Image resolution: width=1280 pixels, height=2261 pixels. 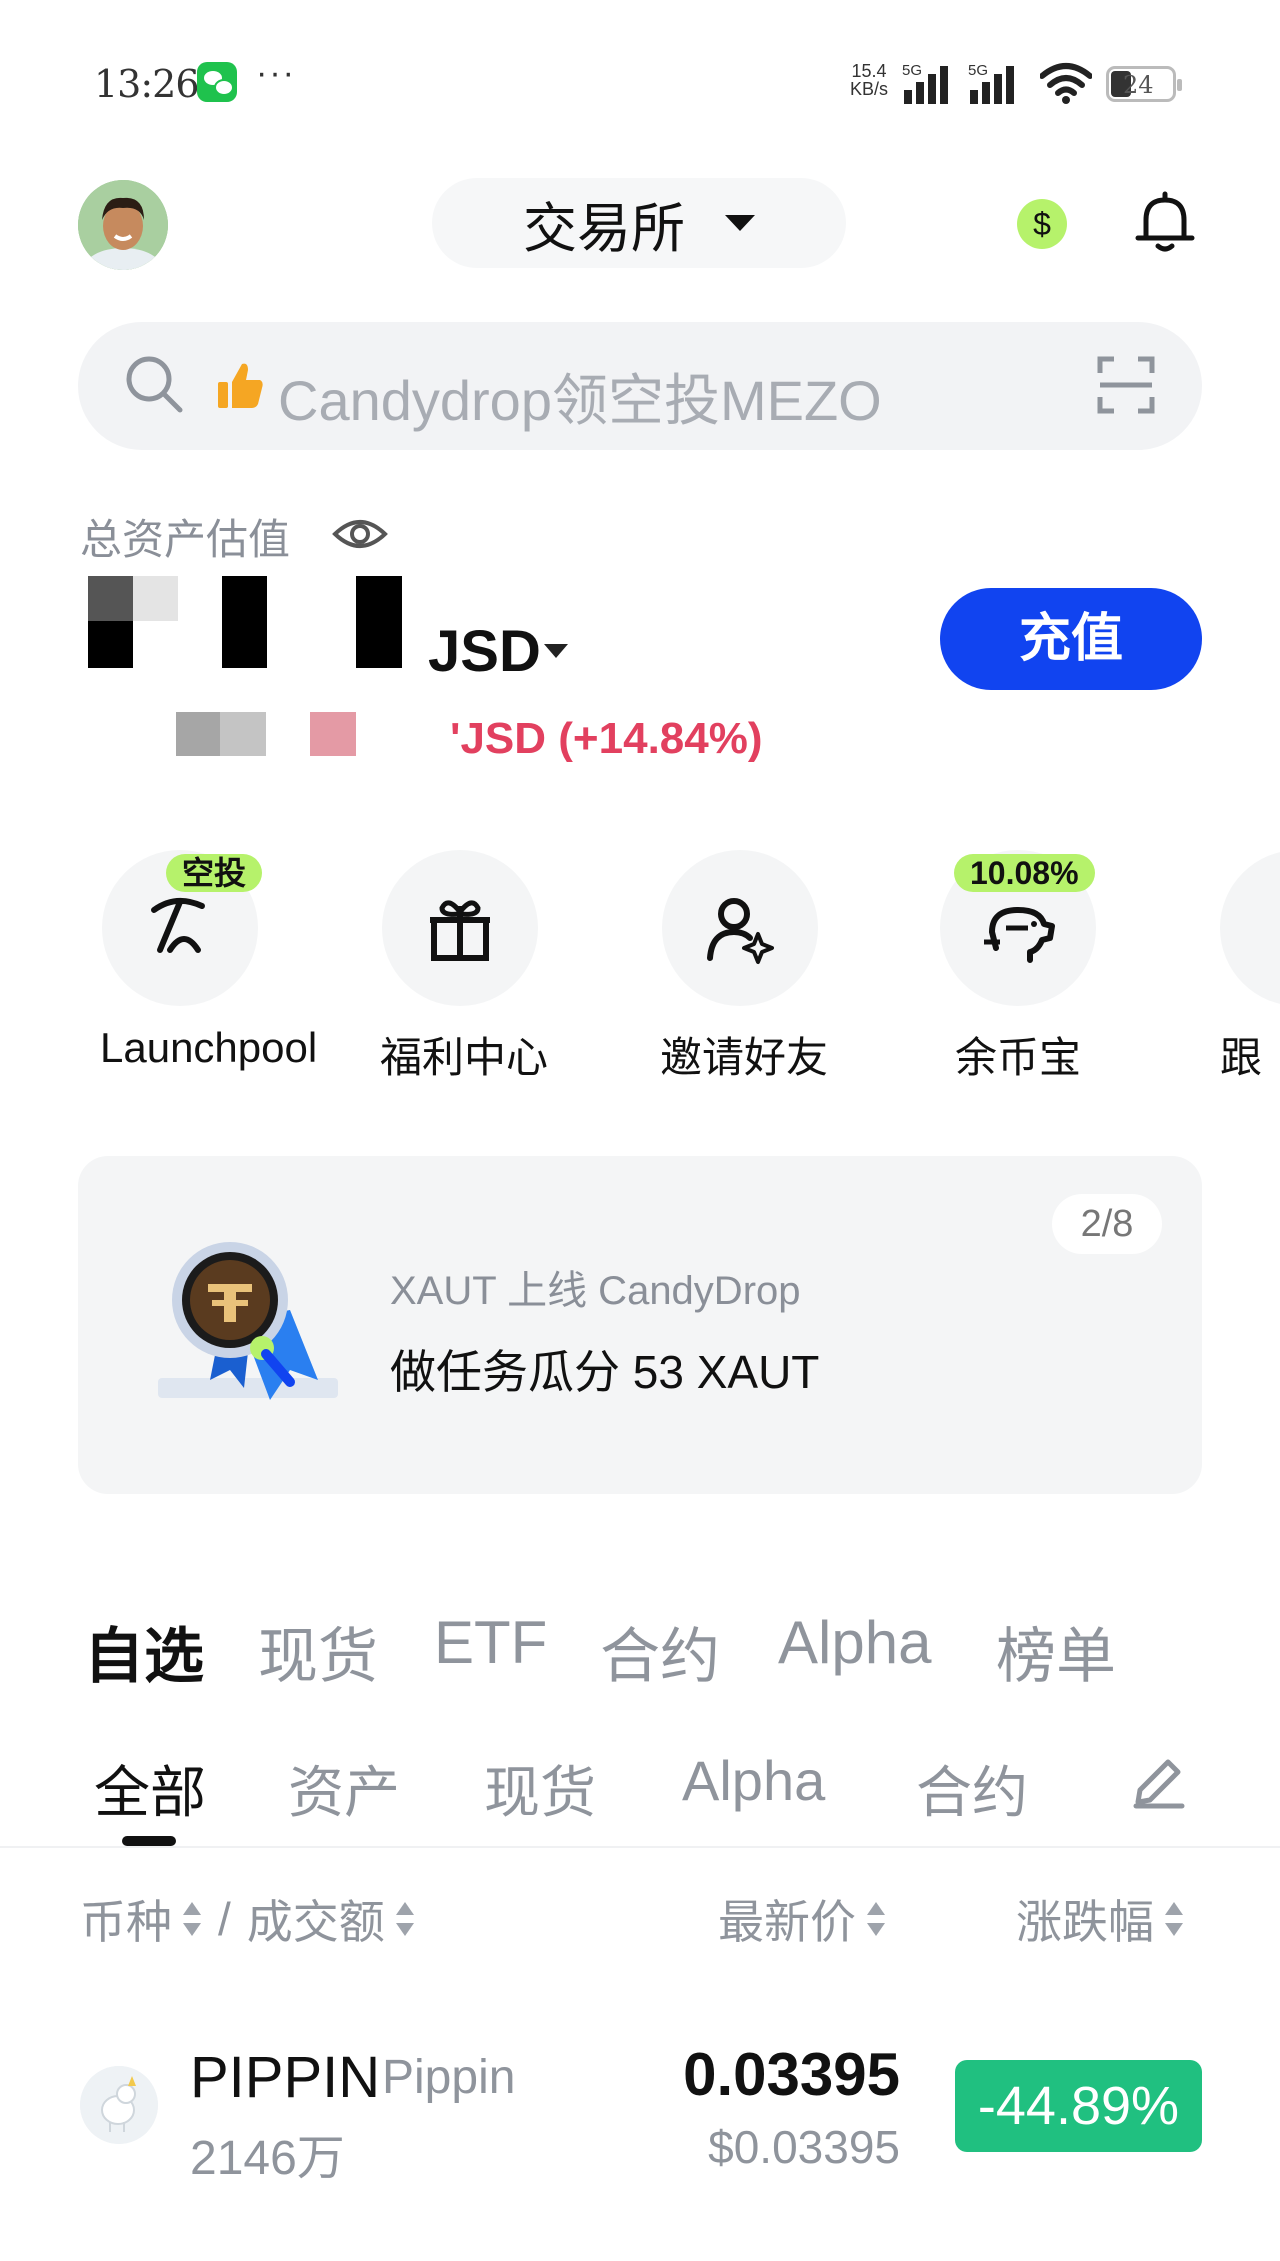 I want to click on battery-level: 24, so click(x=1138, y=85).